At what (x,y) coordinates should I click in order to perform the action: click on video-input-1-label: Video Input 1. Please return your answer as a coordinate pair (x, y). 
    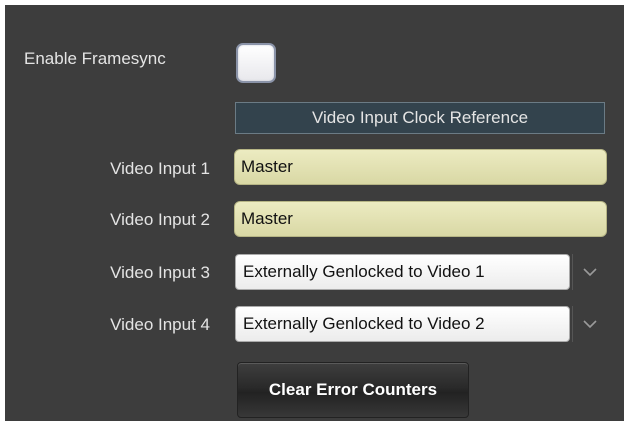
    Looking at the image, I should click on (160, 168).